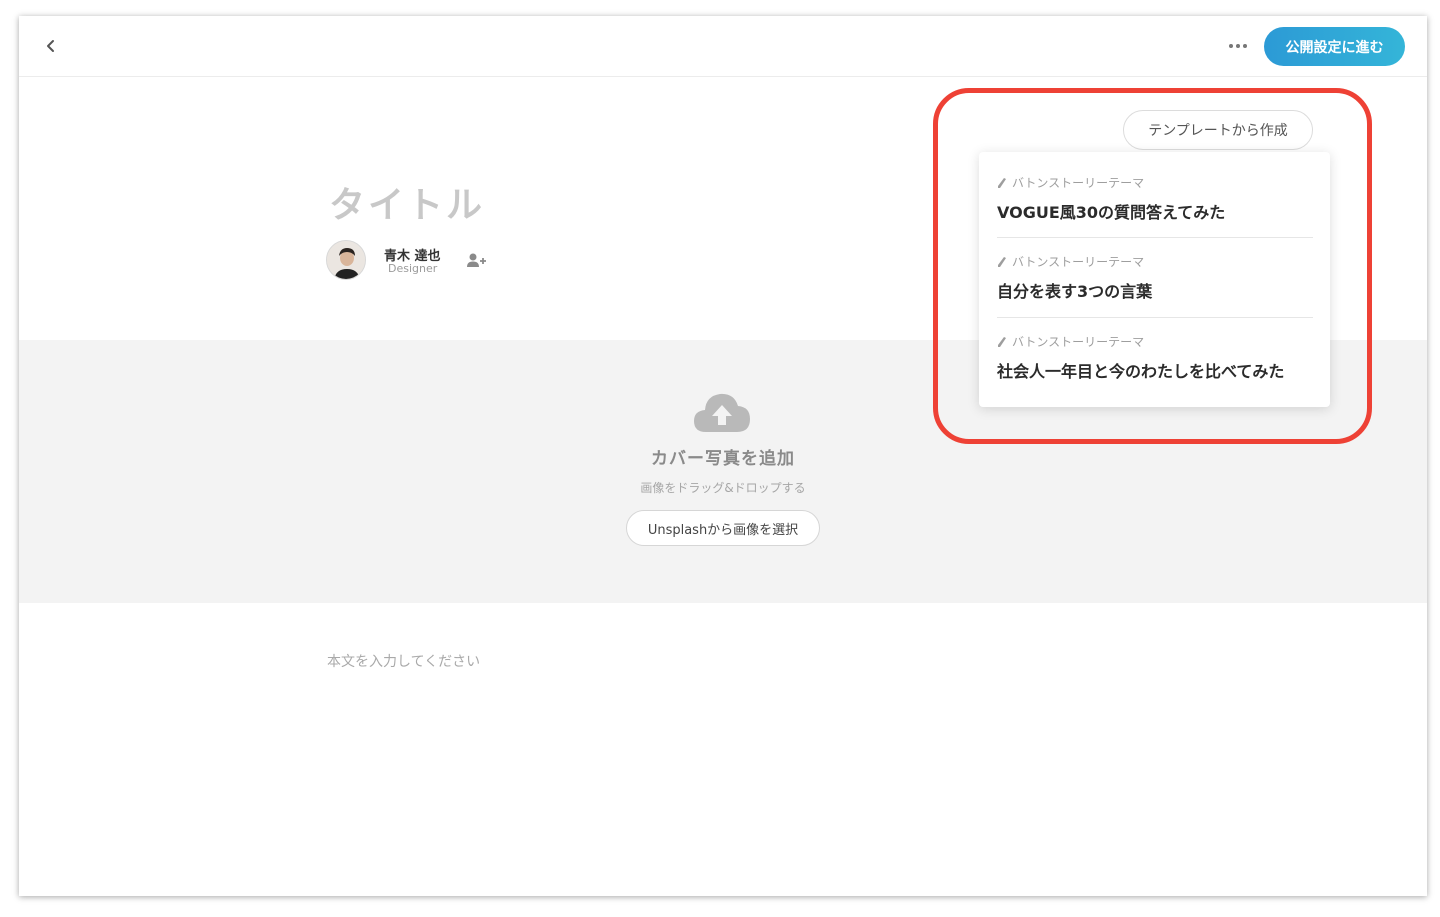  Describe the element at coordinates (407, 202) in the screenshot. I see `title-input: タイトル` at that location.